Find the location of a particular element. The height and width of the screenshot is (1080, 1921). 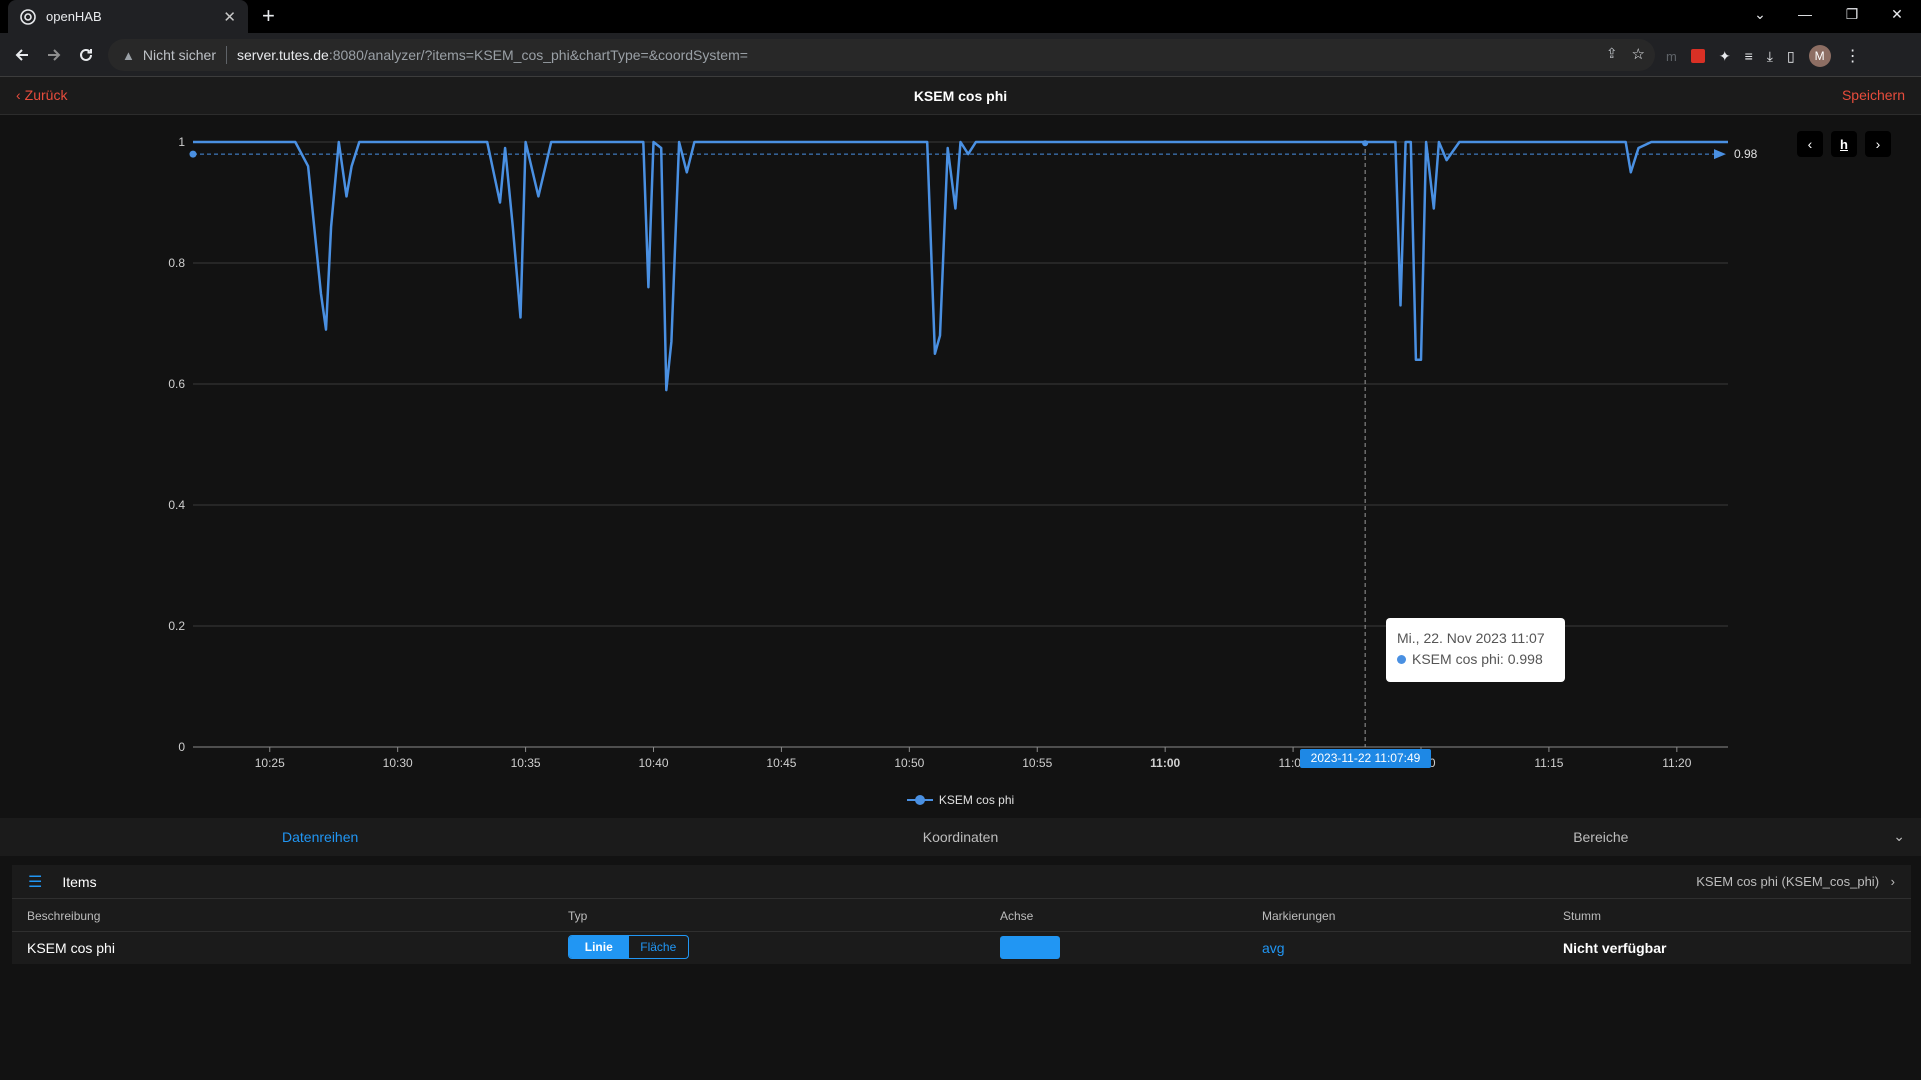

tab-koordinaten: Koordinaten is located at coordinates (960, 837).